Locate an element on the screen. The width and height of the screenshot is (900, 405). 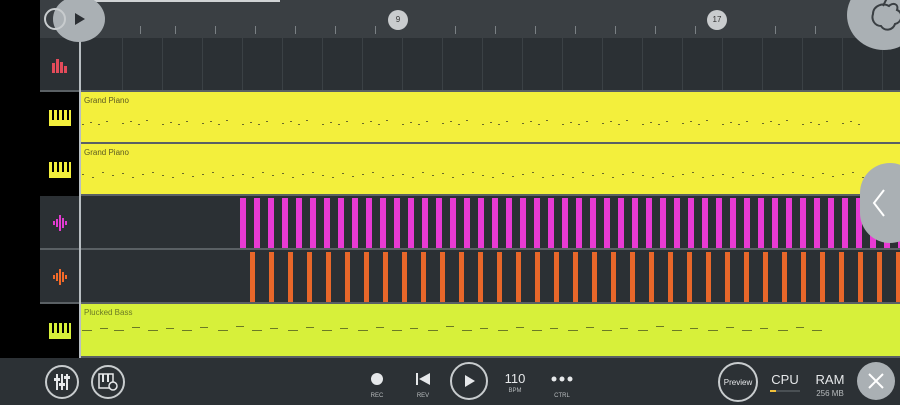
open-side-panel-button is located at coordinates (880, 203).